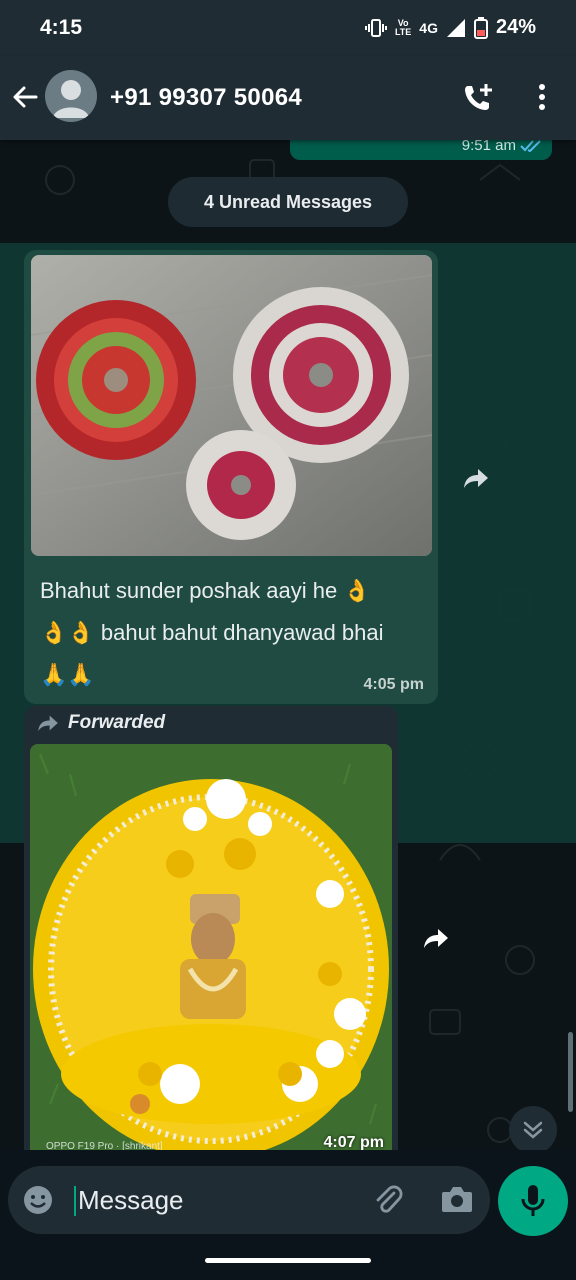  What do you see at coordinates (428, 27) in the screenshot?
I see `network-type: 4G` at bounding box center [428, 27].